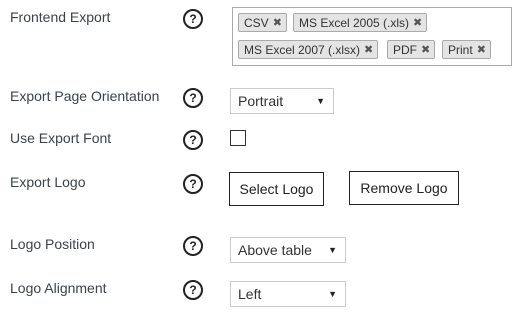 This screenshot has height=314, width=522. I want to click on export-font-label: Use Export Font, so click(61, 138).